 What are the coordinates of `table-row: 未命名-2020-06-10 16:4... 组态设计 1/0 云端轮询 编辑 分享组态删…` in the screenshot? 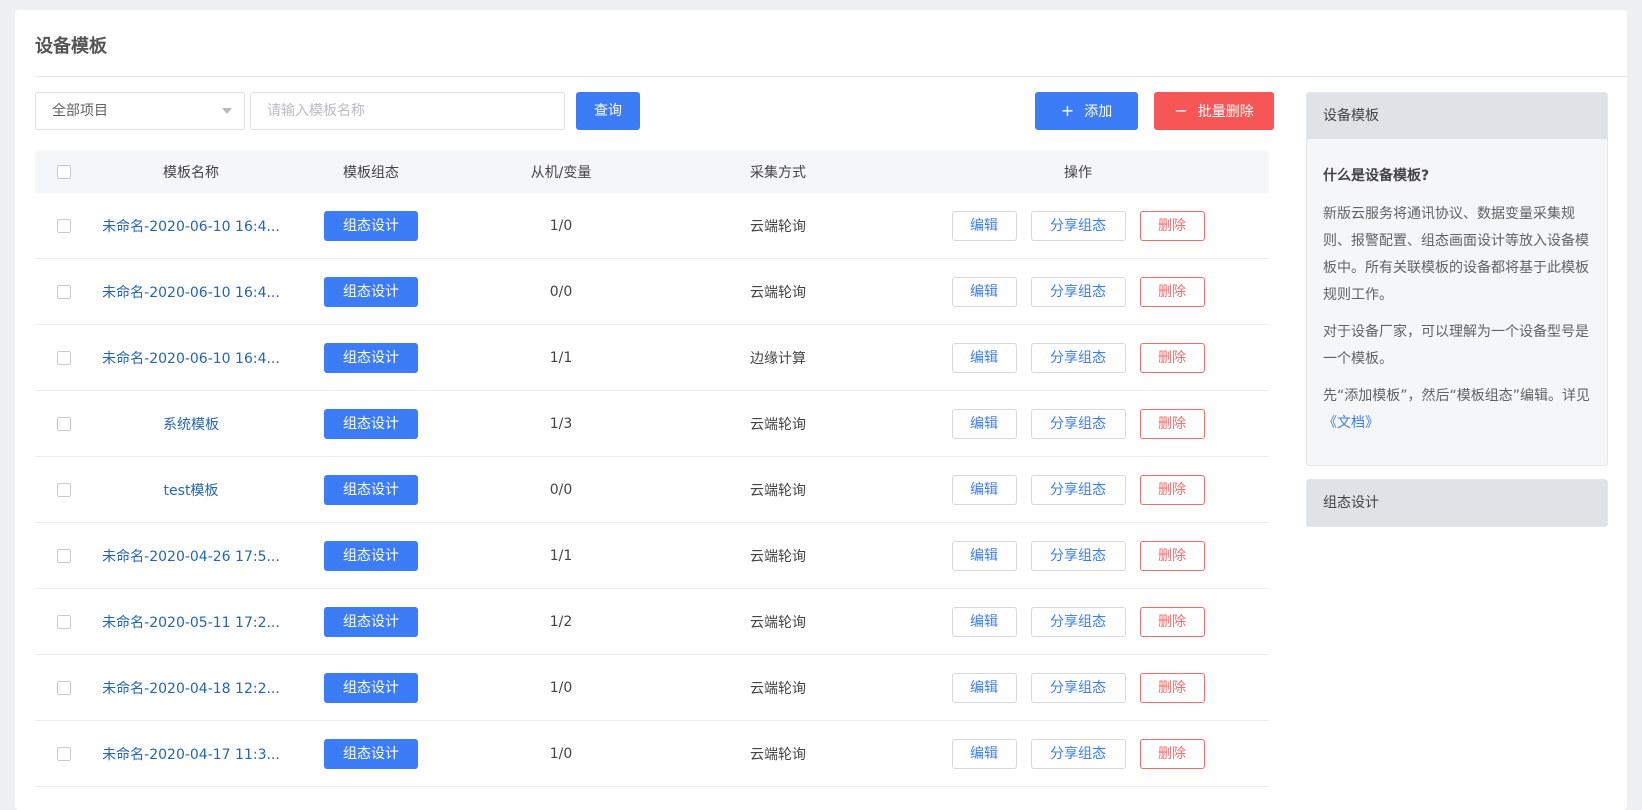 It's located at (652, 226).